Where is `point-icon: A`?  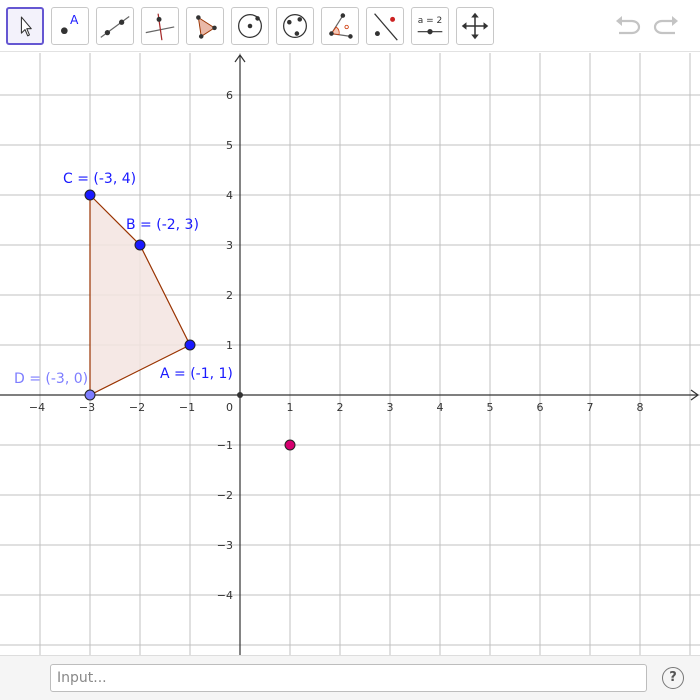
point-icon: A is located at coordinates (70, 24).